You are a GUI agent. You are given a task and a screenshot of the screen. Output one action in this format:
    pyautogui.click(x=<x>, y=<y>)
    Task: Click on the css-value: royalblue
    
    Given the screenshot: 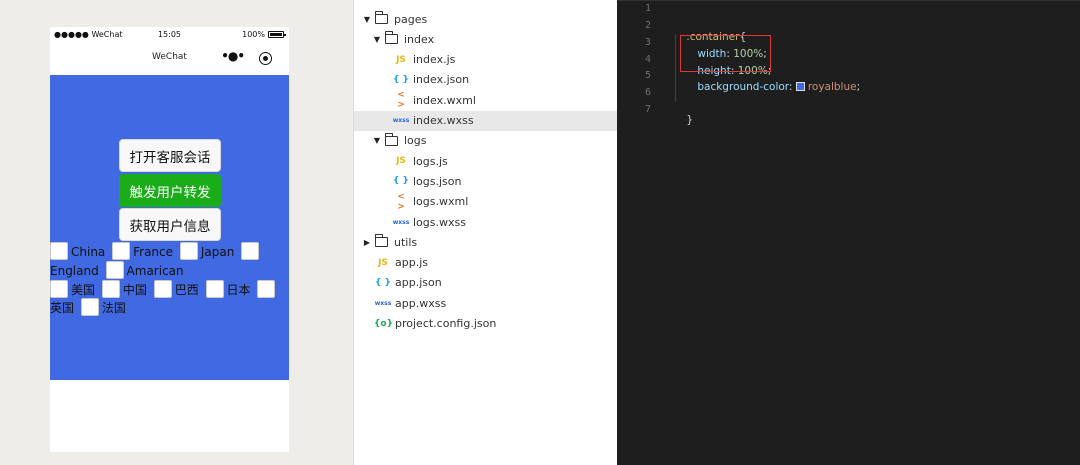 What is the action you would take?
    pyautogui.click(x=832, y=87)
    